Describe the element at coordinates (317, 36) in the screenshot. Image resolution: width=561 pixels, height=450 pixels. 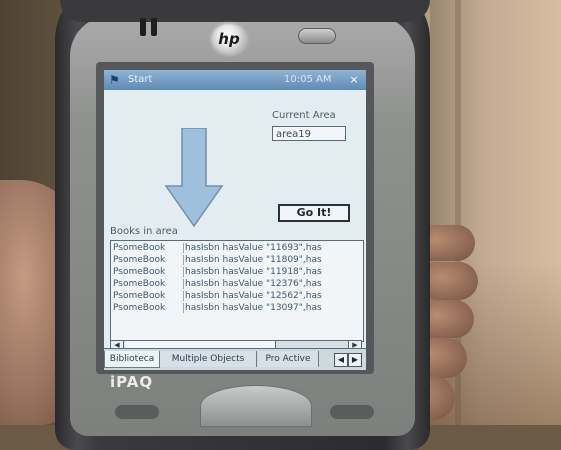
I see `power-button` at that location.